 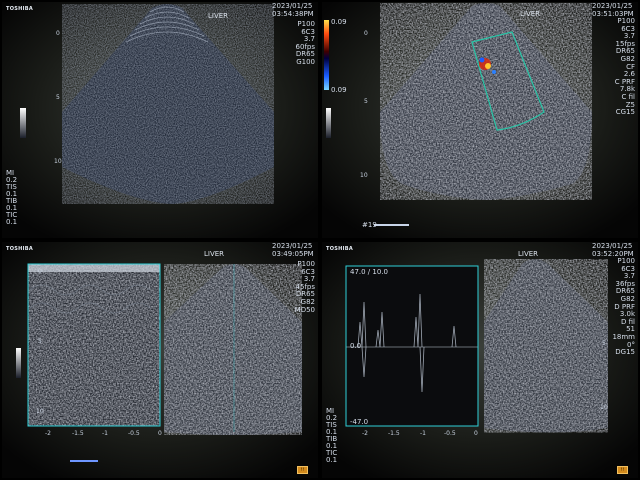 I want to click on velocity-top: 0.09, so click(x=339, y=22).